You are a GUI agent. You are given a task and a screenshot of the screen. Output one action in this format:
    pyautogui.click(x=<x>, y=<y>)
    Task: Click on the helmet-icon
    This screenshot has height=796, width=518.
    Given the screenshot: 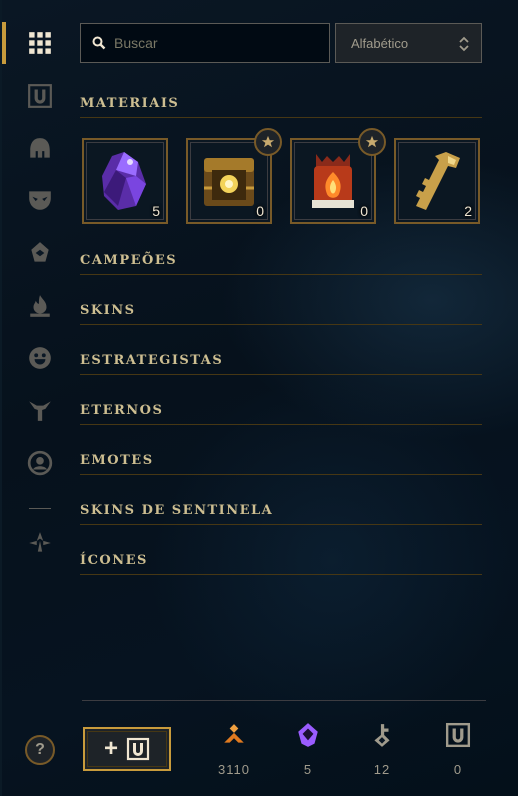 What is the action you would take?
    pyautogui.click(x=40, y=148)
    